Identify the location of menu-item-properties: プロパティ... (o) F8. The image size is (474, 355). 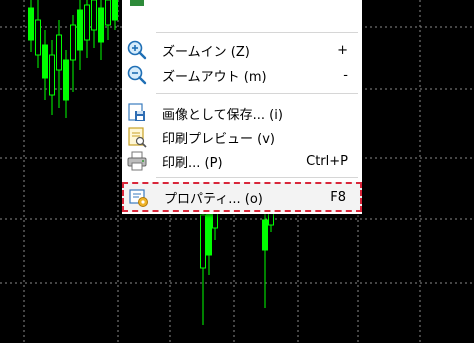
(242, 197).